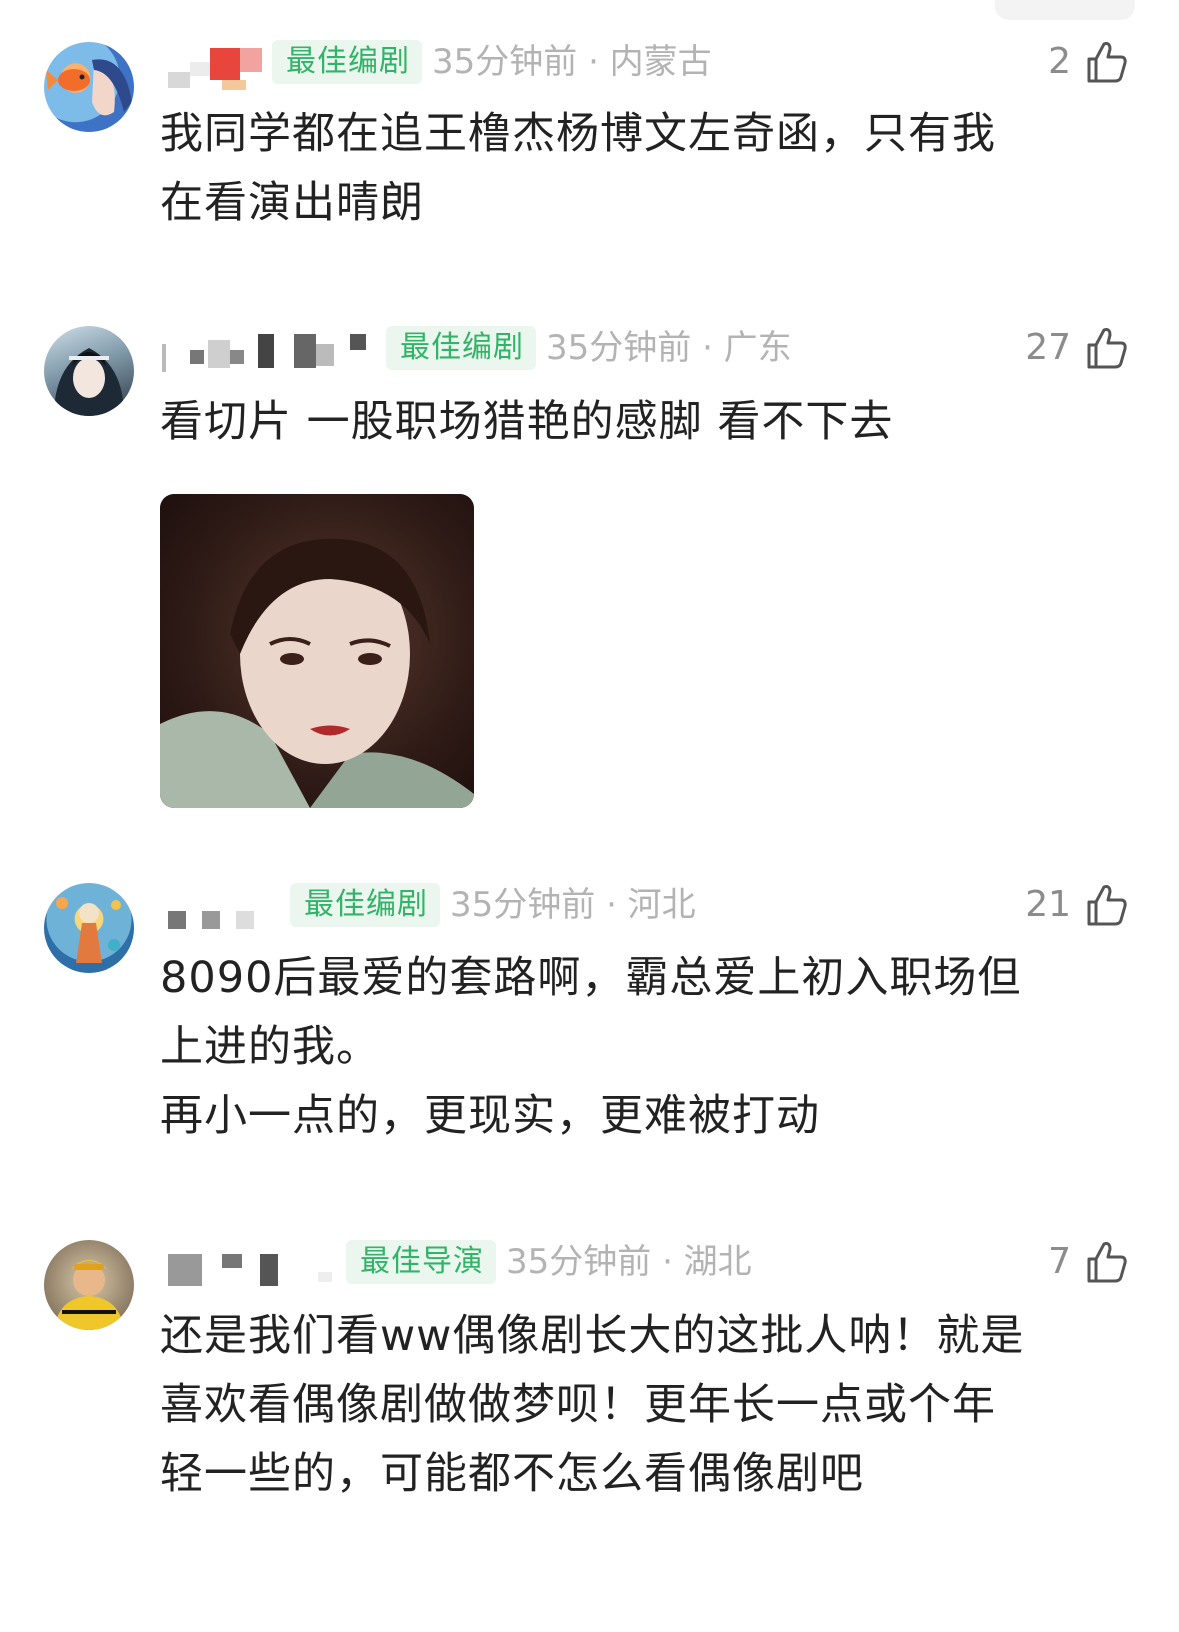  What do you see at coordinates (629, 1262) in the screenshot?
I see `comment-time-location: 35分钟前 · 湖北` at bounding box center [629, 1262].